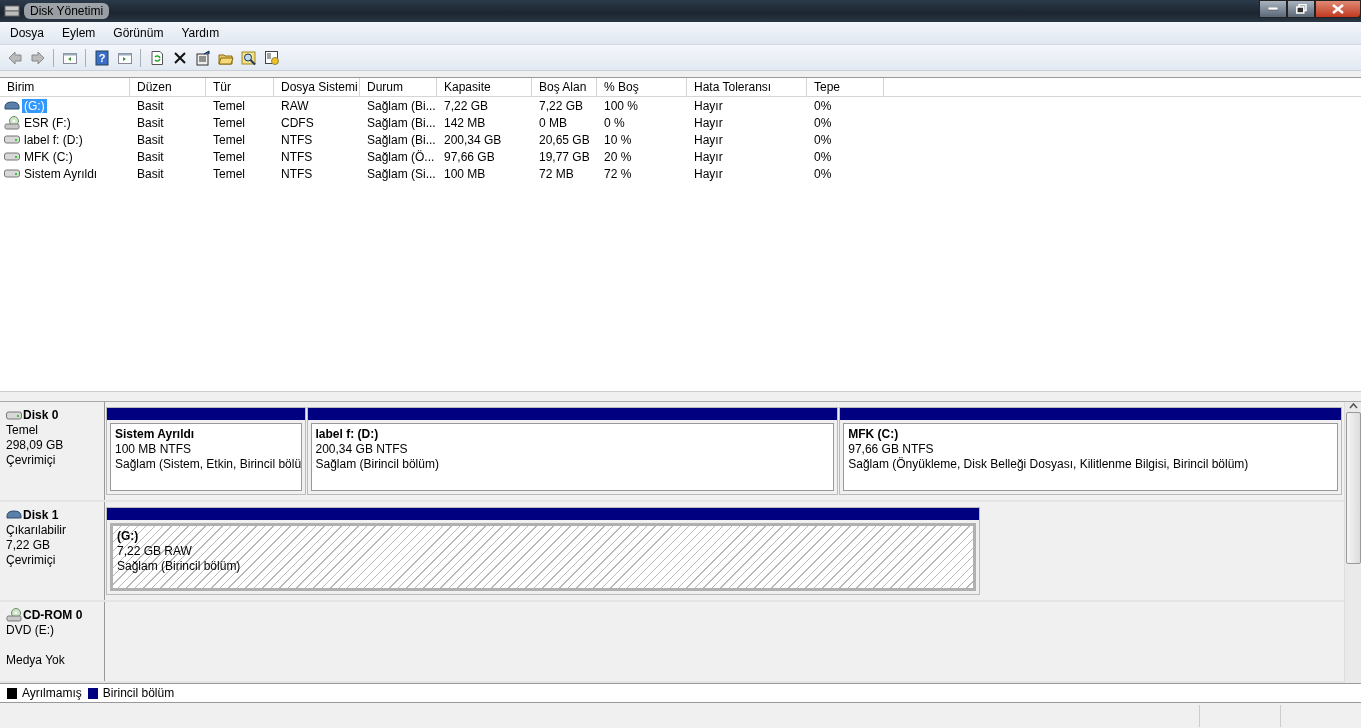 Image resolution: width=1361 pixels, height=728 pixels. I want to click on legend-label: Birincil bölüm, so click(138, 693).